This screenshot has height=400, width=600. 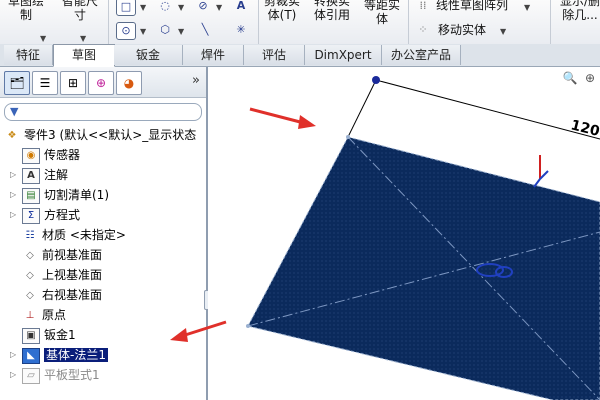 I want to click on tab-sheet-metal: 钣金, so click(x=148, y=55).